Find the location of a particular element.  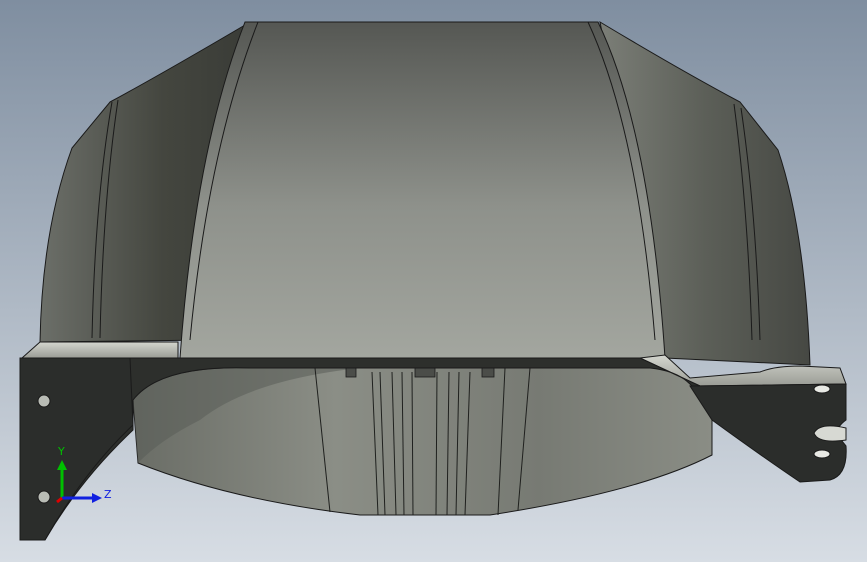

flange-lip-left is located at coordinates (99, 350).